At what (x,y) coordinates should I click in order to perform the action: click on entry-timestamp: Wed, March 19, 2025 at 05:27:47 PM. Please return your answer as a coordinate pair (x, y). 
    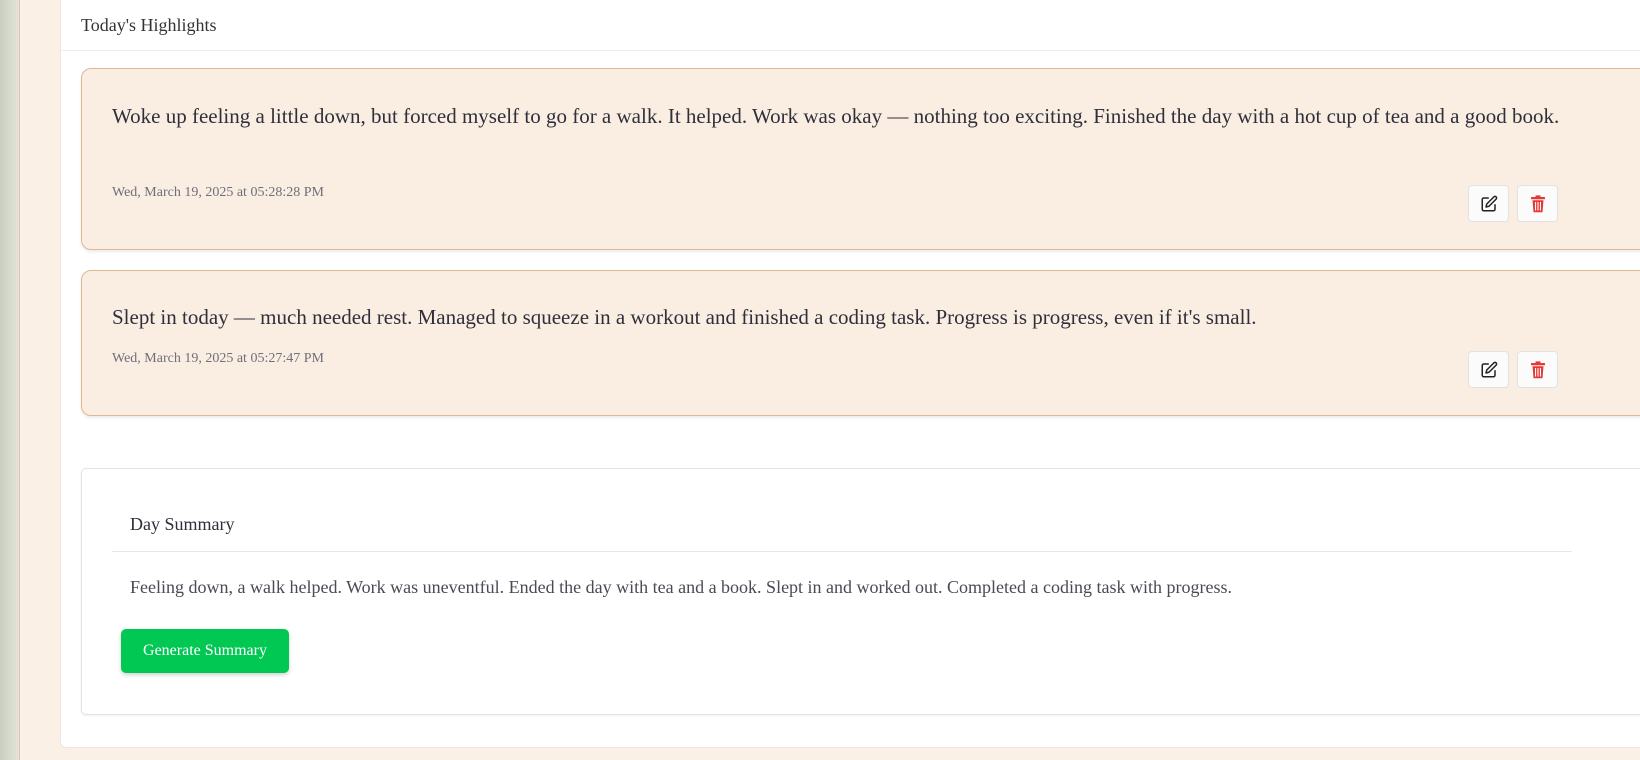
    Looking at the image, I should click on (218, 358).